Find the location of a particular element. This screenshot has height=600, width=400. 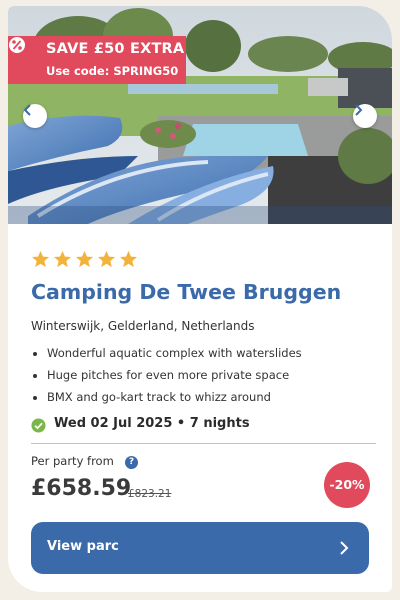

chevron-left-icon is located at coordinates (27, 110).